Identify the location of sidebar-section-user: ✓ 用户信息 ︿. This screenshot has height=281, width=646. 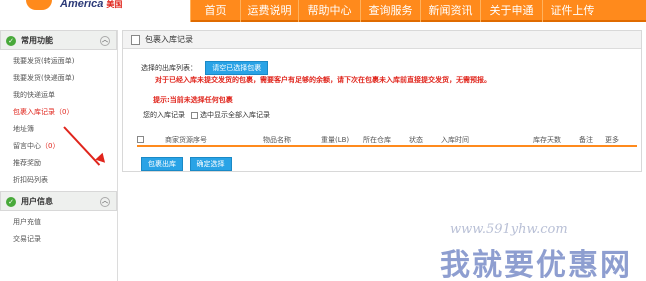
(58, 201).